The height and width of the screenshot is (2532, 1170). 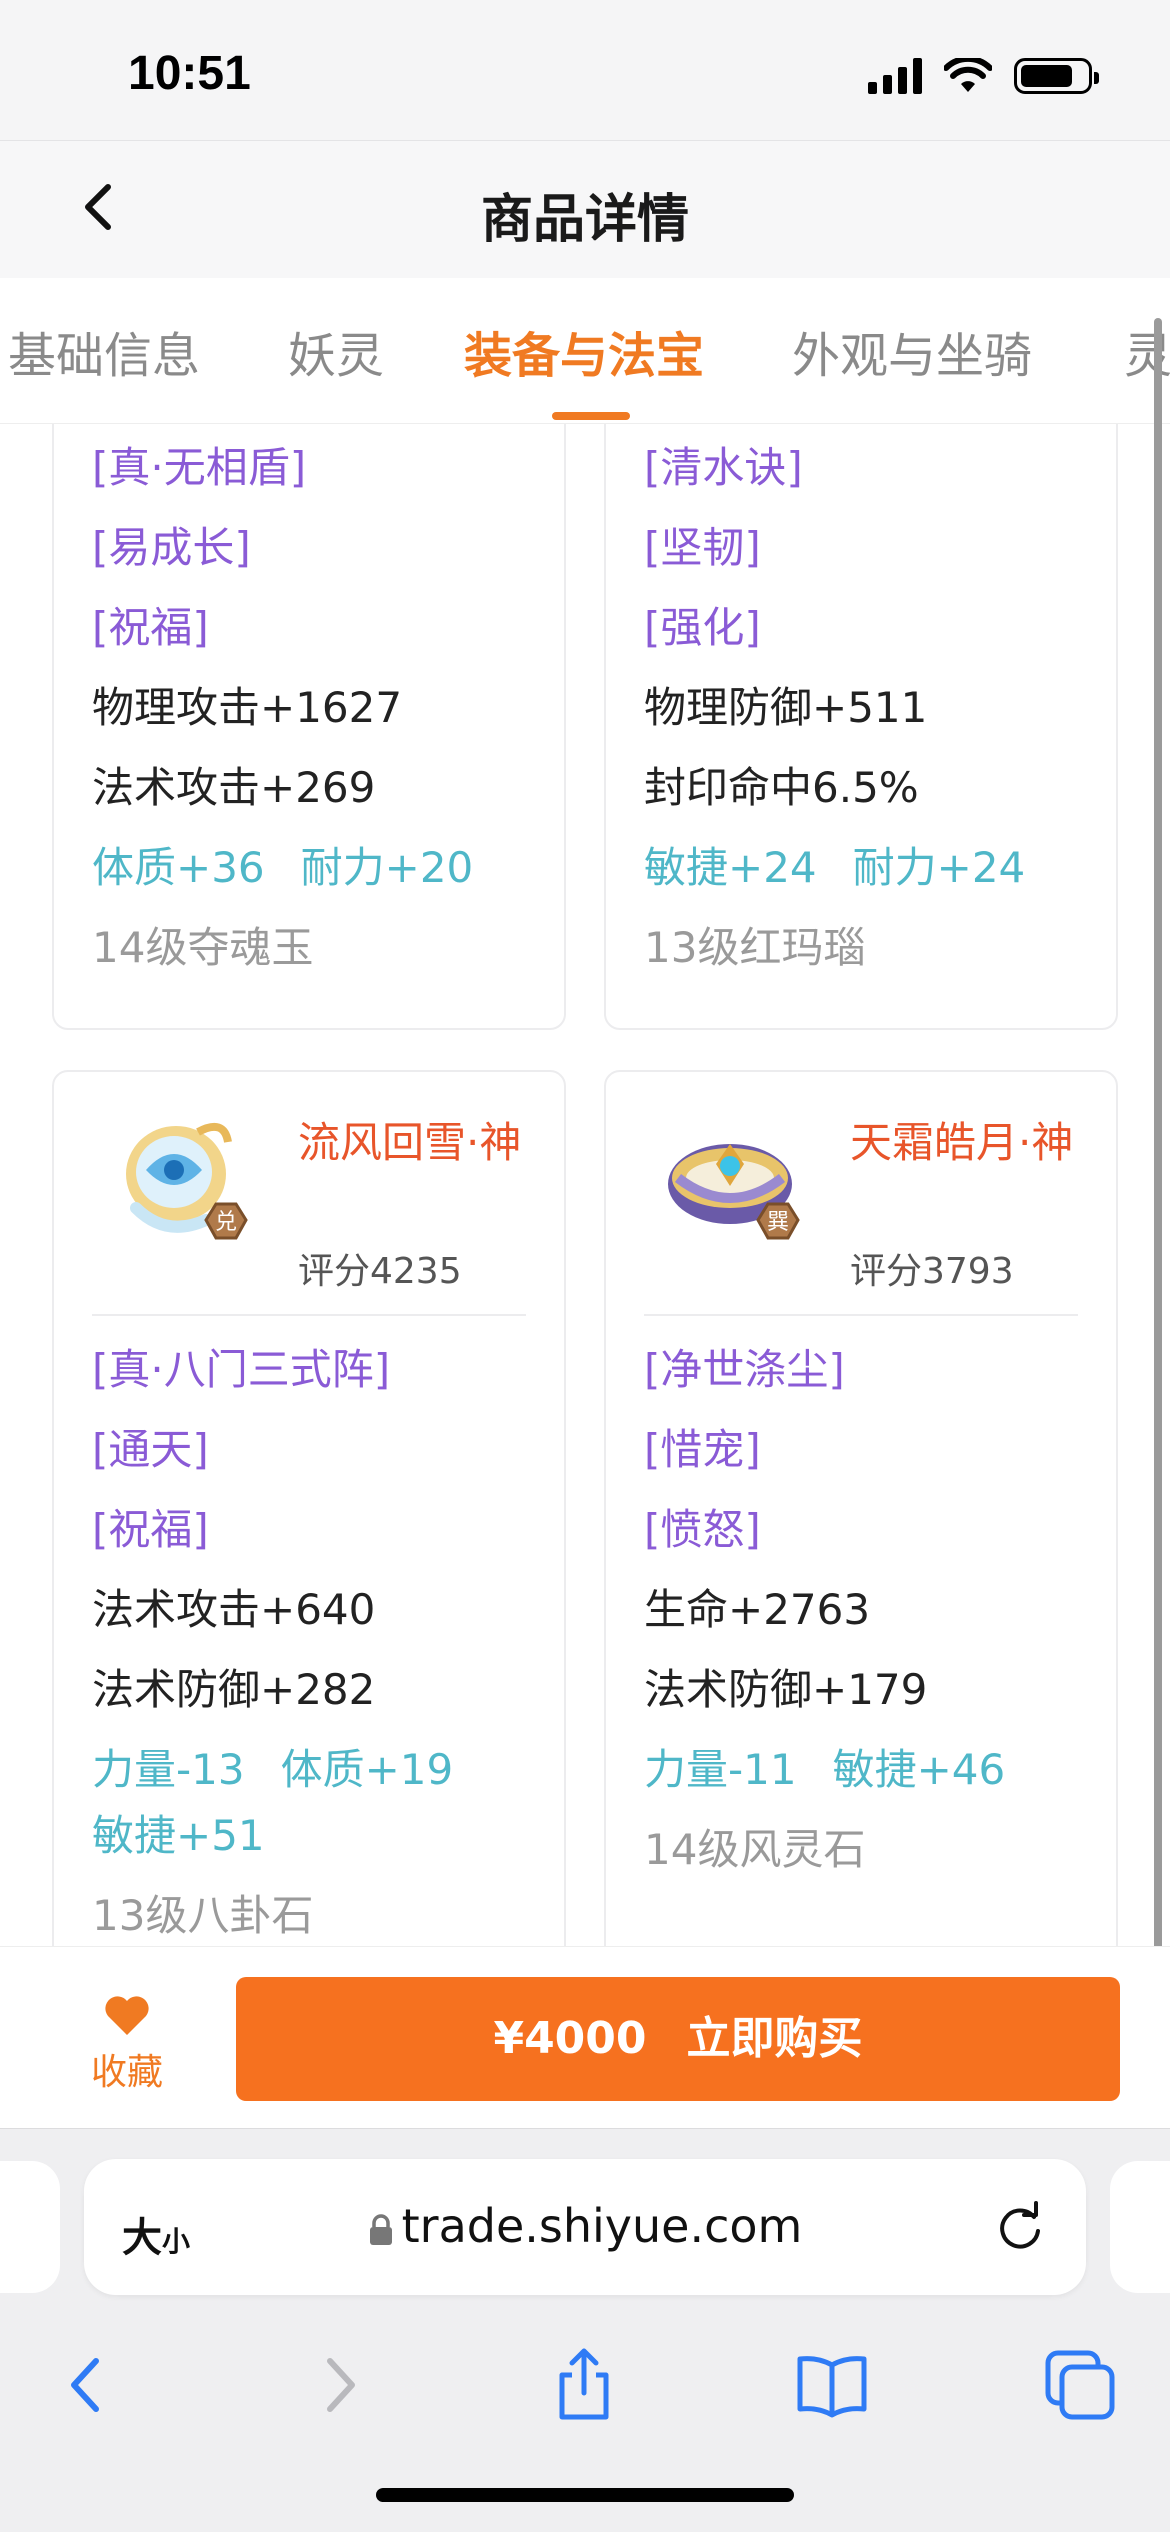 I want to click on tab-basic-info: 基础信息, so click(x=104, y=351).